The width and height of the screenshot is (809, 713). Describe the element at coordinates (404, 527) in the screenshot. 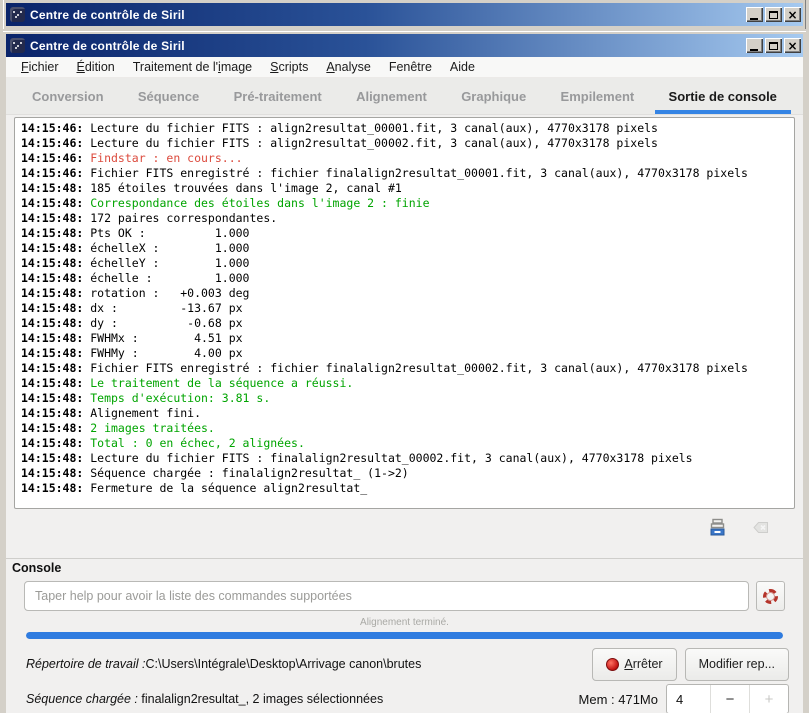

I see `log-actions-row` at that location.